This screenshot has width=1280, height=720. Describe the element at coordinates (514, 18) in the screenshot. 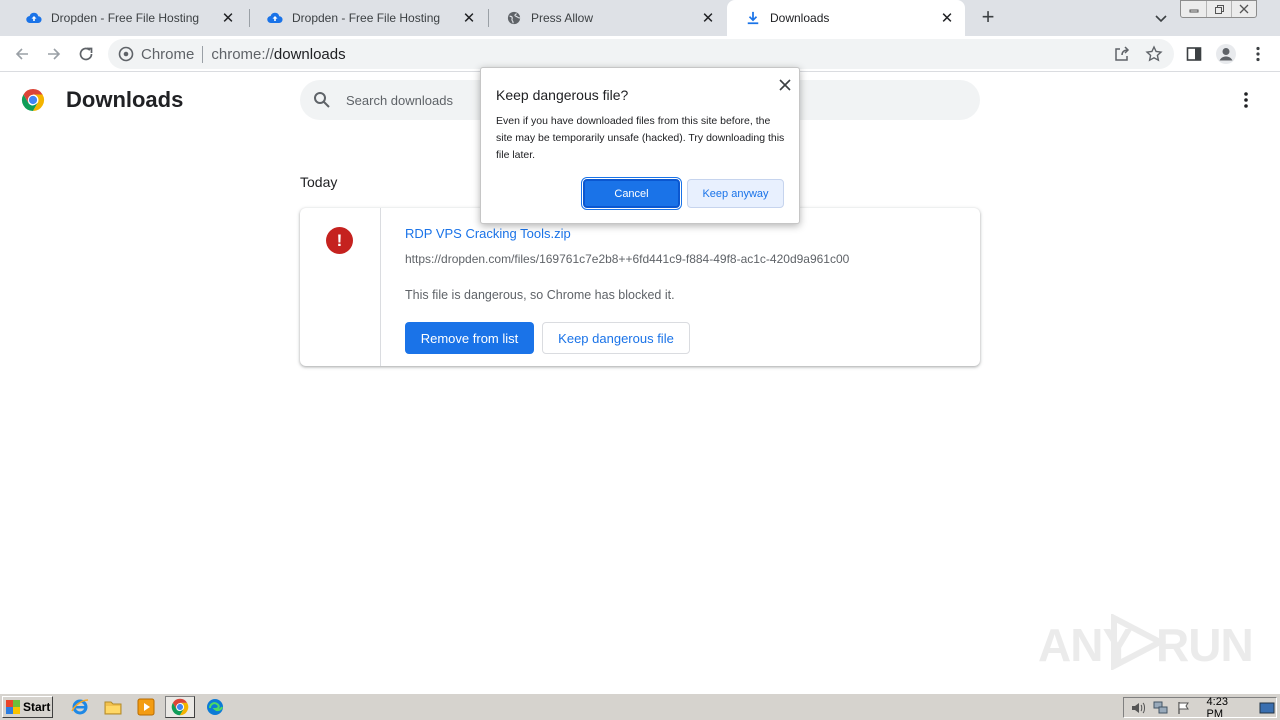

I see `globe-icon` at that location.